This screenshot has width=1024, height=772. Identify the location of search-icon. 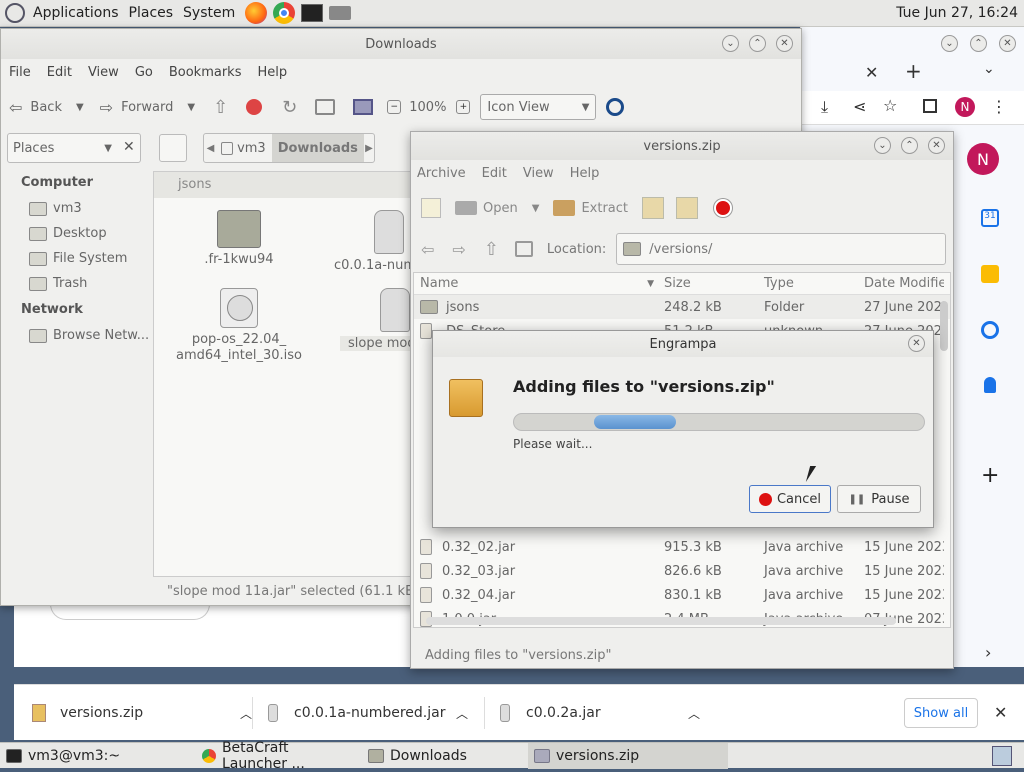
(615, 107).